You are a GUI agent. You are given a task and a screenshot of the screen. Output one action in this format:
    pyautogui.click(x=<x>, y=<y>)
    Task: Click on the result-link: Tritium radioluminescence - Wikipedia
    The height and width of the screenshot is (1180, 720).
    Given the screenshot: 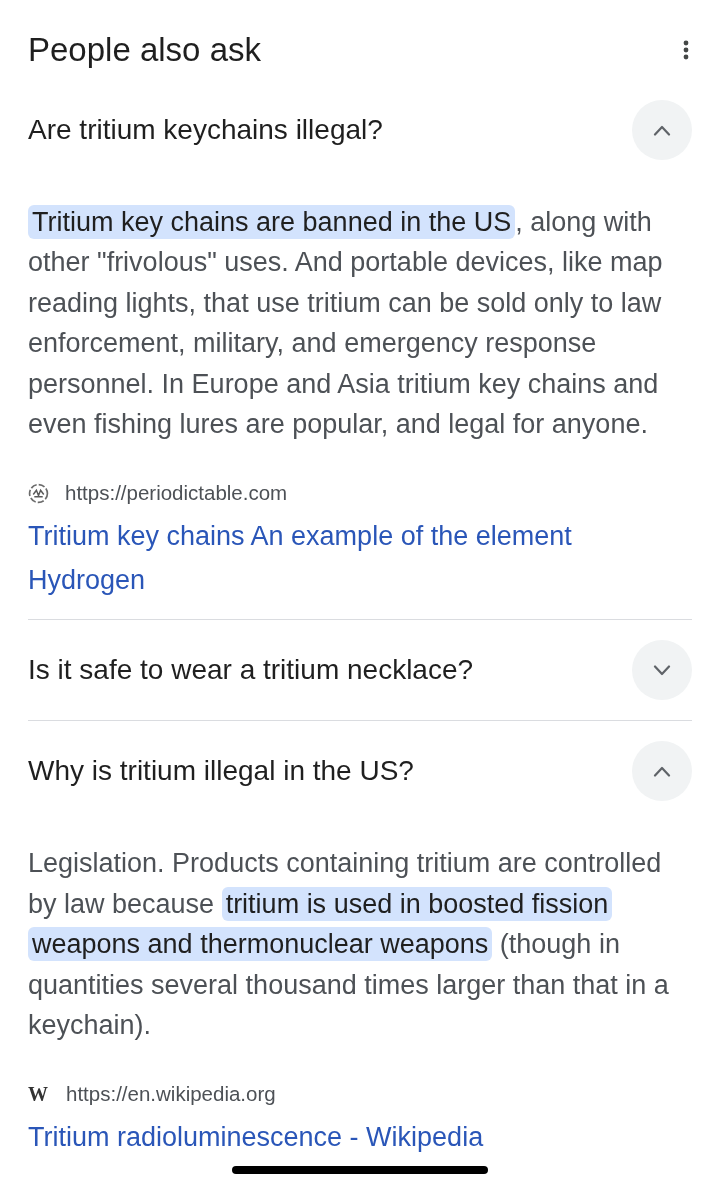 What is the action you would take?
    pyautogui.click(x=360, y=1137)
    